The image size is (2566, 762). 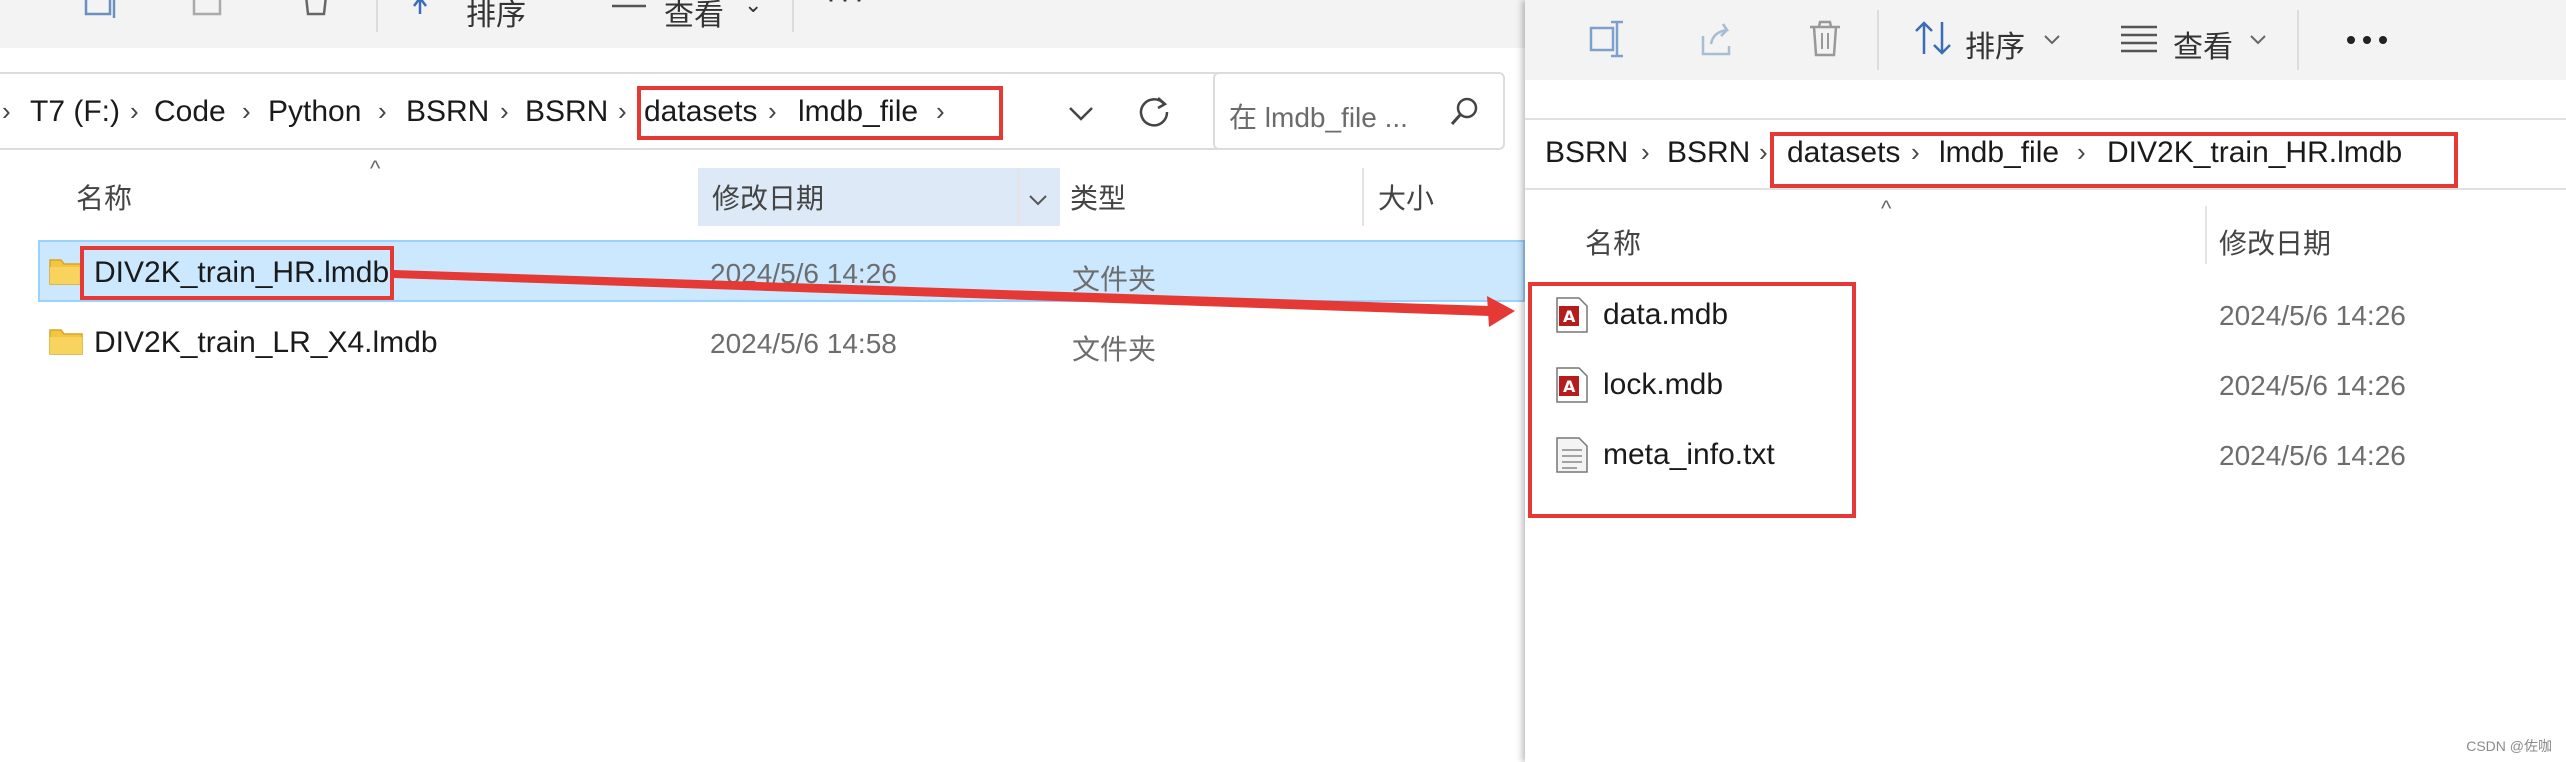 What do you see at coordinates (954, 298) in the screenshot?
I see `annotation-arrow` at bounding box center [954, 298].